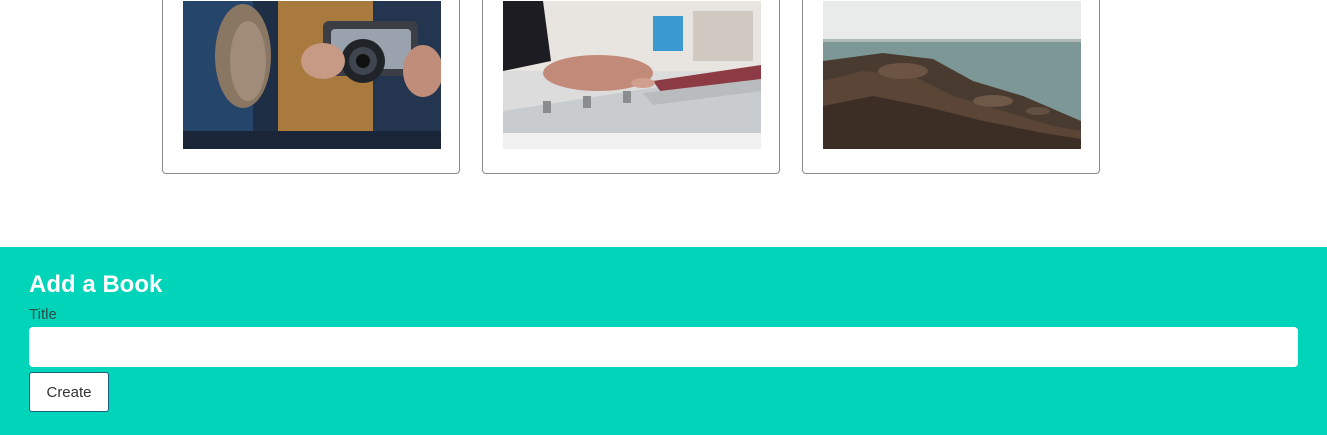 This screenshot has height=435, width=1327. What do you see at coordinates (632, 75) in the screenshot?
I see `book-cover-image-mixer` at bounding box center [632, 75].